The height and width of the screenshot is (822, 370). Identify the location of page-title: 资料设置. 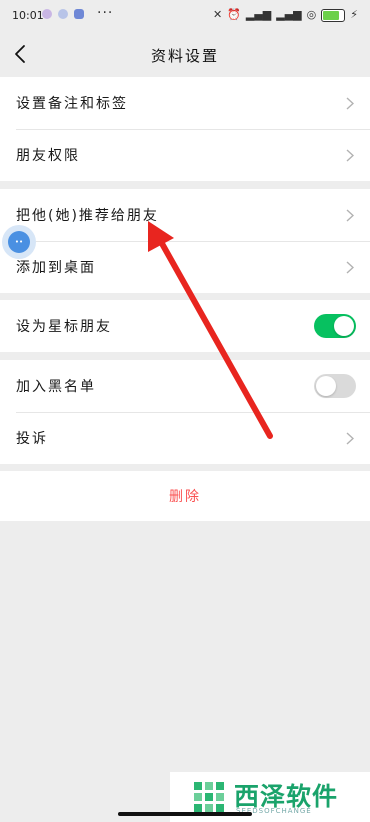
(184, 56).